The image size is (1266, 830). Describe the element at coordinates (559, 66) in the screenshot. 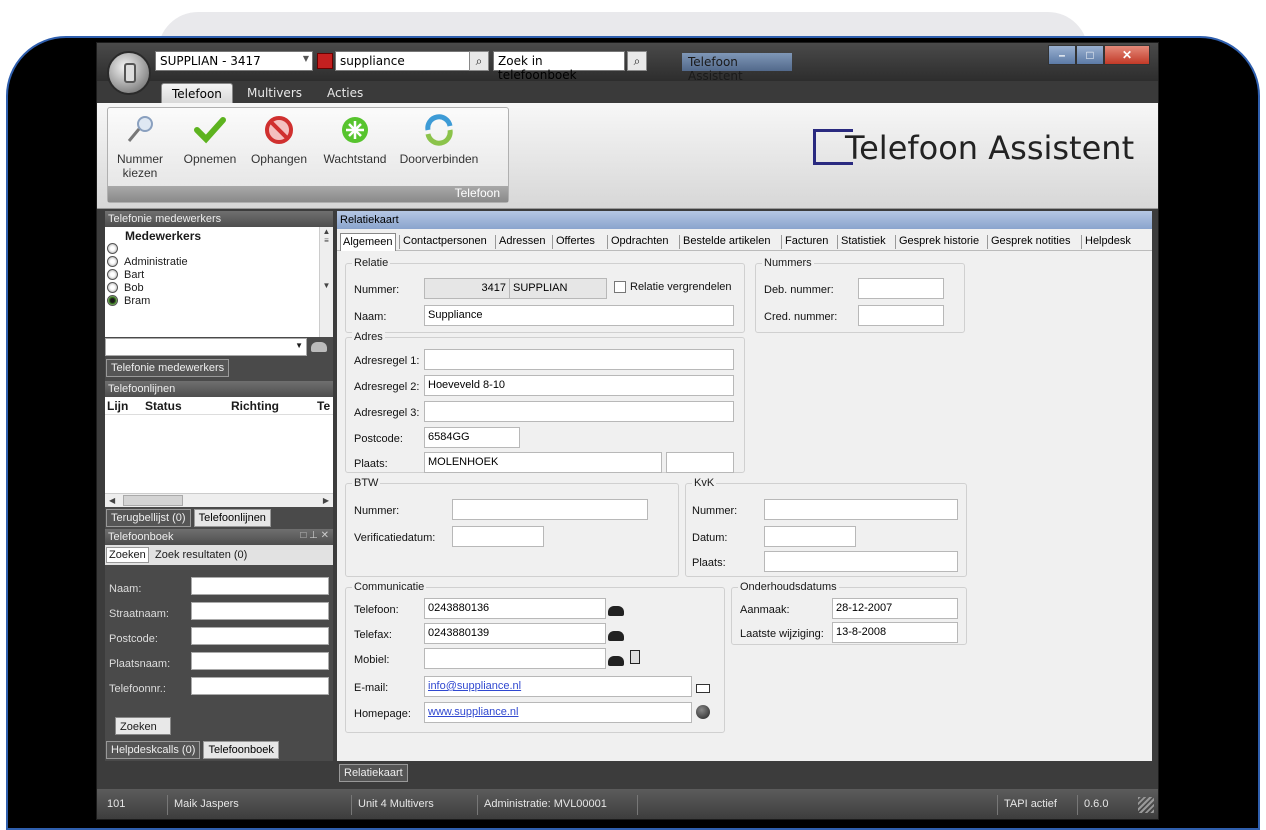

I see `phonebook-search-field: Zoek in telefoonboek` at that location.